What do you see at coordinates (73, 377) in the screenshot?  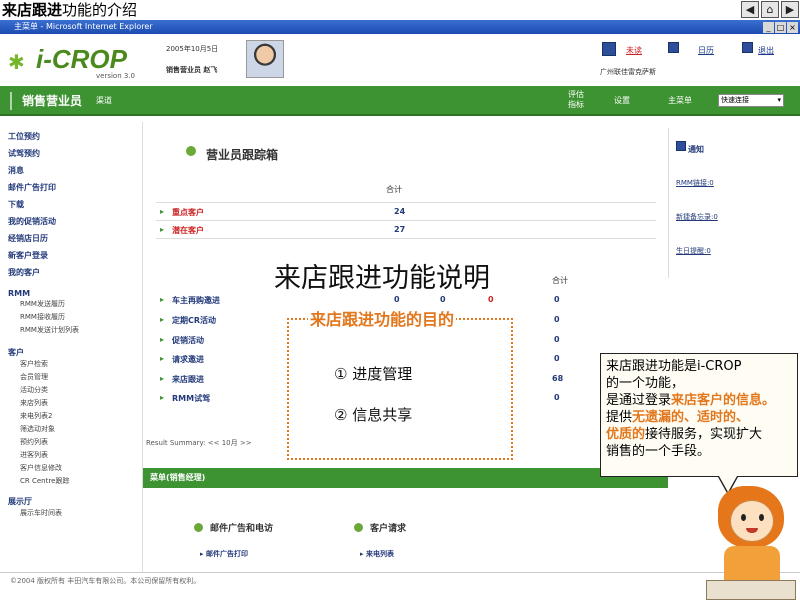 I see `sidebar-subitem: 会员管理` at bounding box center [73, 377].